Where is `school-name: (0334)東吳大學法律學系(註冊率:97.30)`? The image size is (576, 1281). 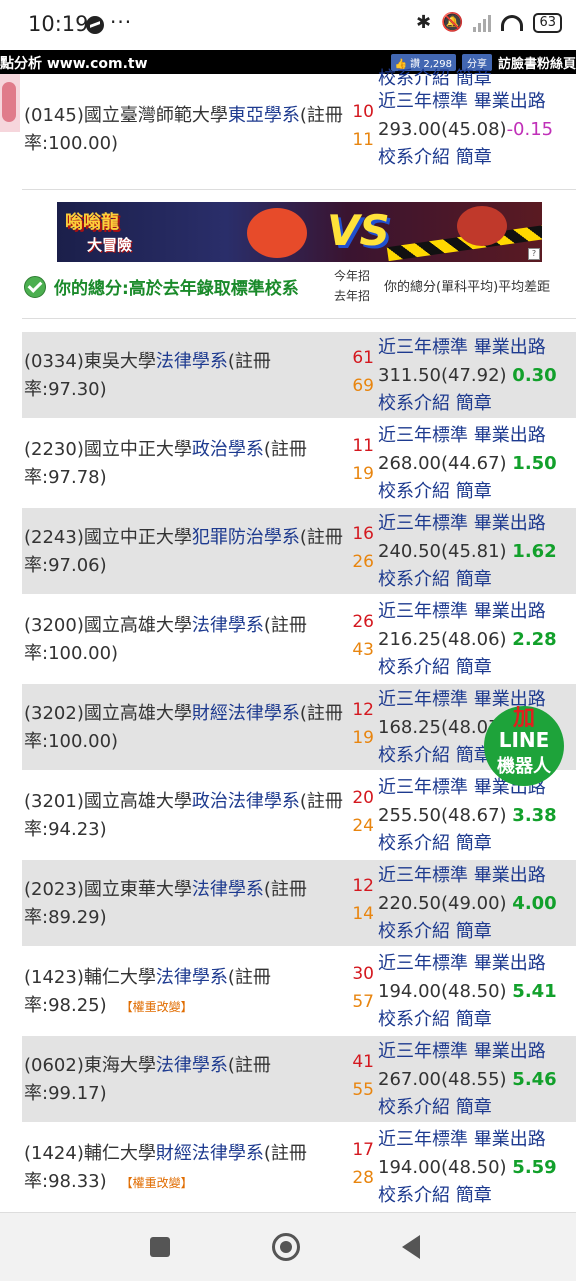
school-name: (0334)東吳大學法律學系(註冊率:97.30) is located at coordinates (147, 375).